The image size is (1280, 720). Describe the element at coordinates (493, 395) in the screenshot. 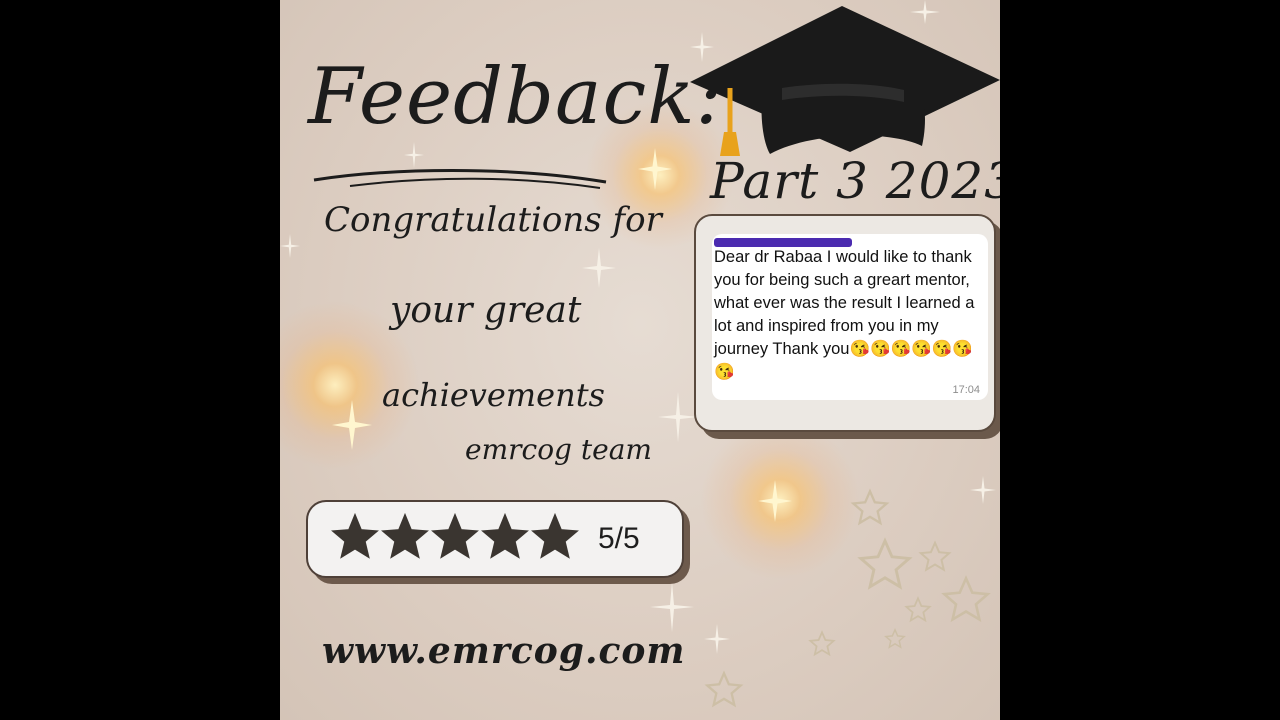

I see `congrats-line-3: achievements` at that location.